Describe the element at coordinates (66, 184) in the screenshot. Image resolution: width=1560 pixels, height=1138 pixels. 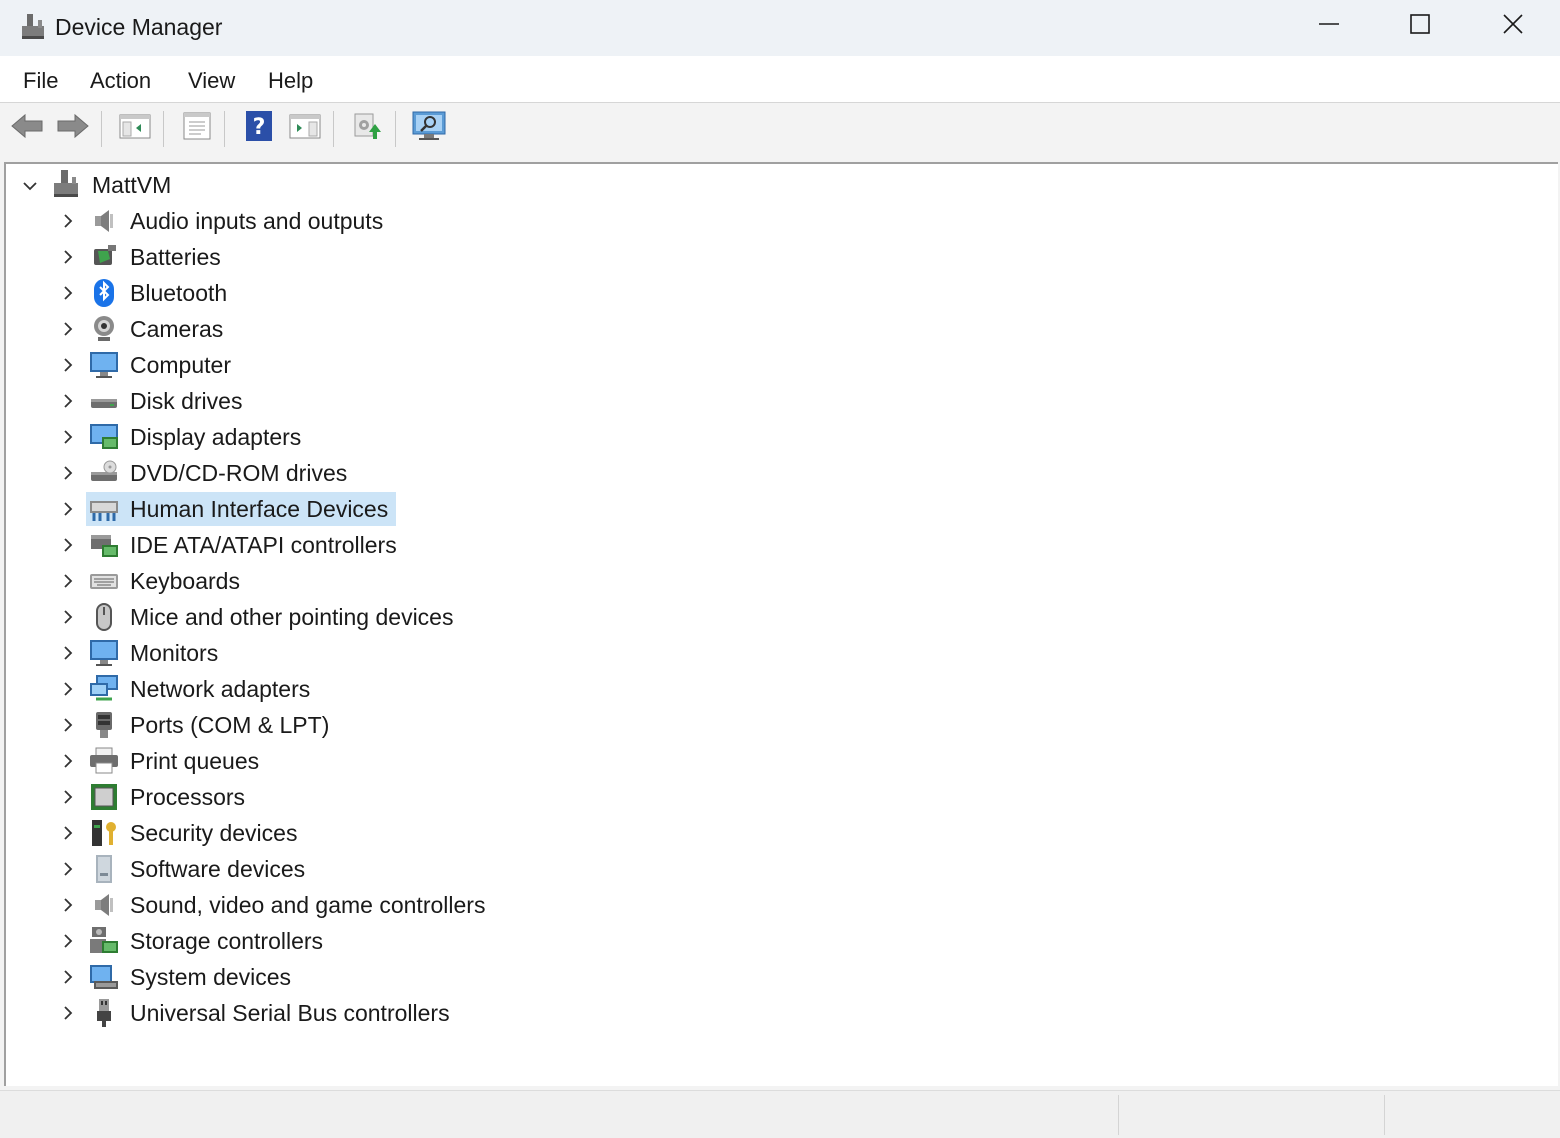
I see `computer-root-icon` at that location.